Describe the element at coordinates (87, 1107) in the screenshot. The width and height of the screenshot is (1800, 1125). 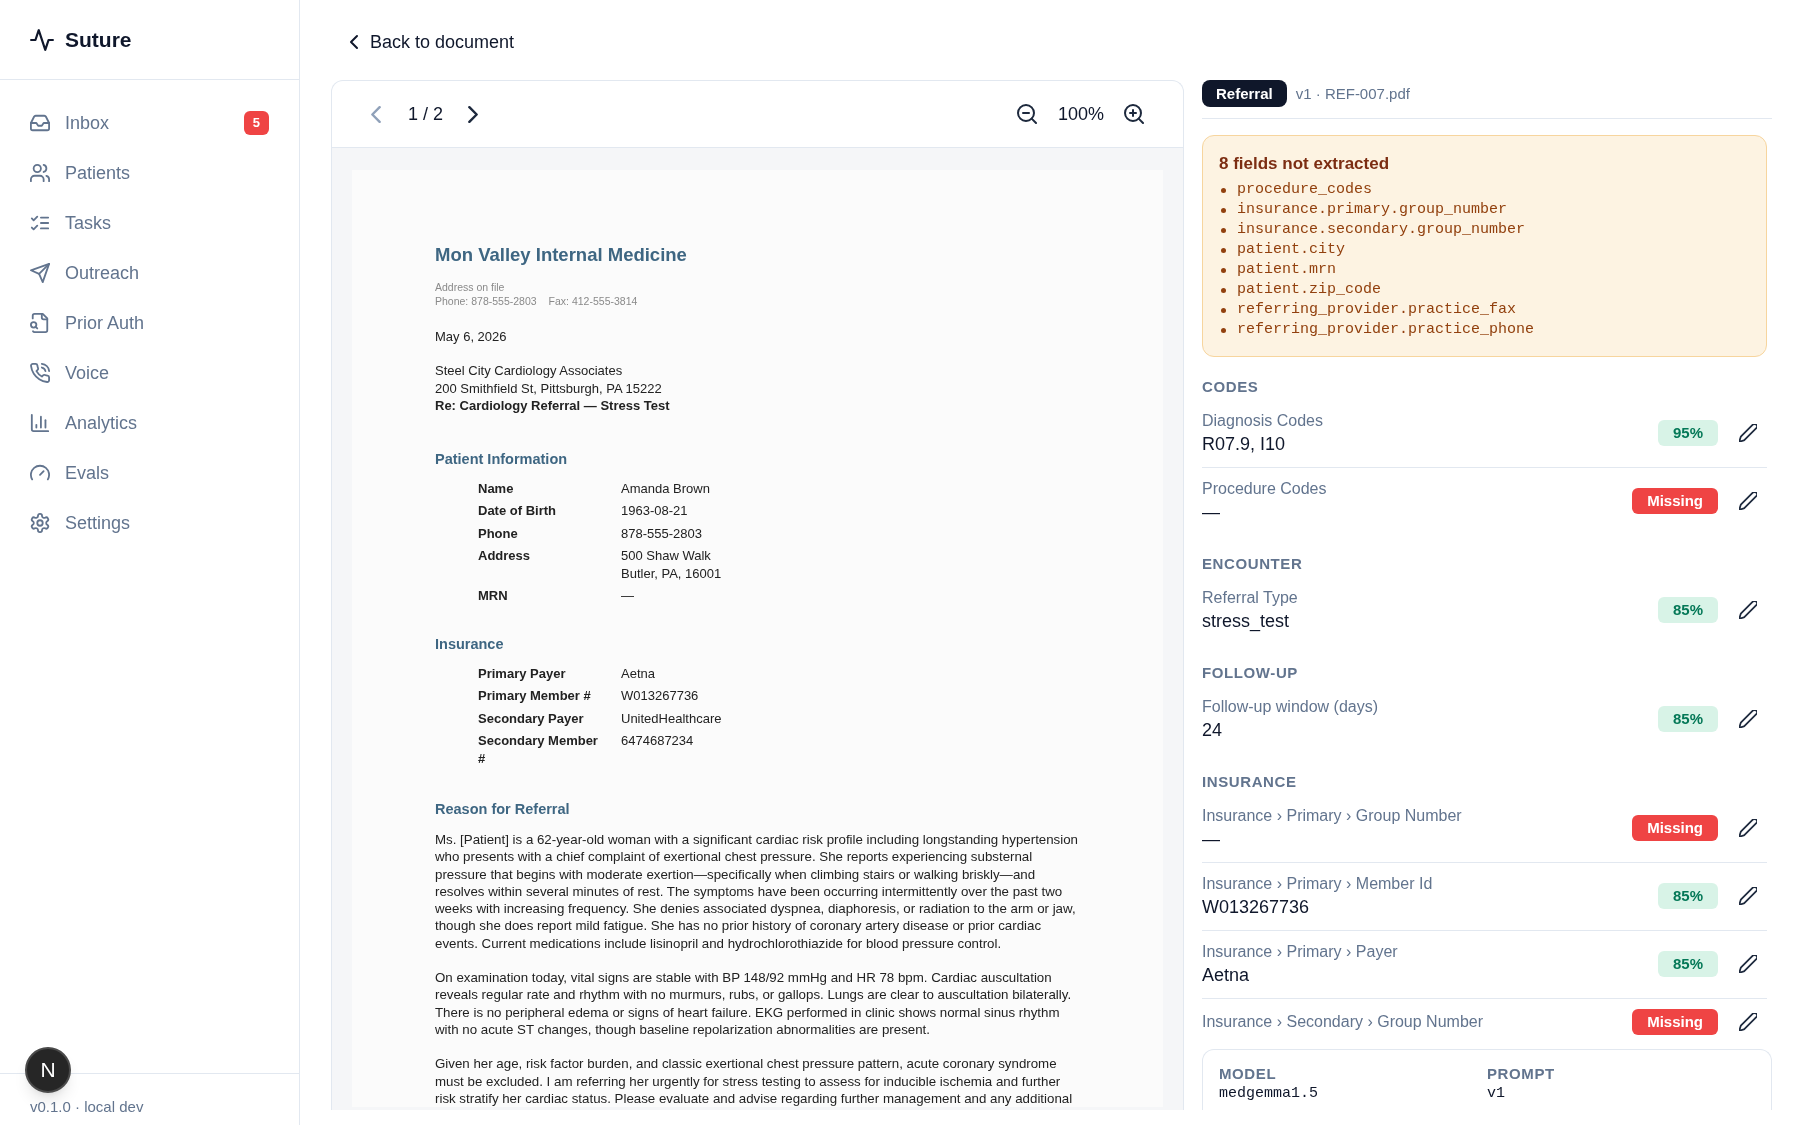
I see `version-label: v0.1.0 · local dev` at that location.